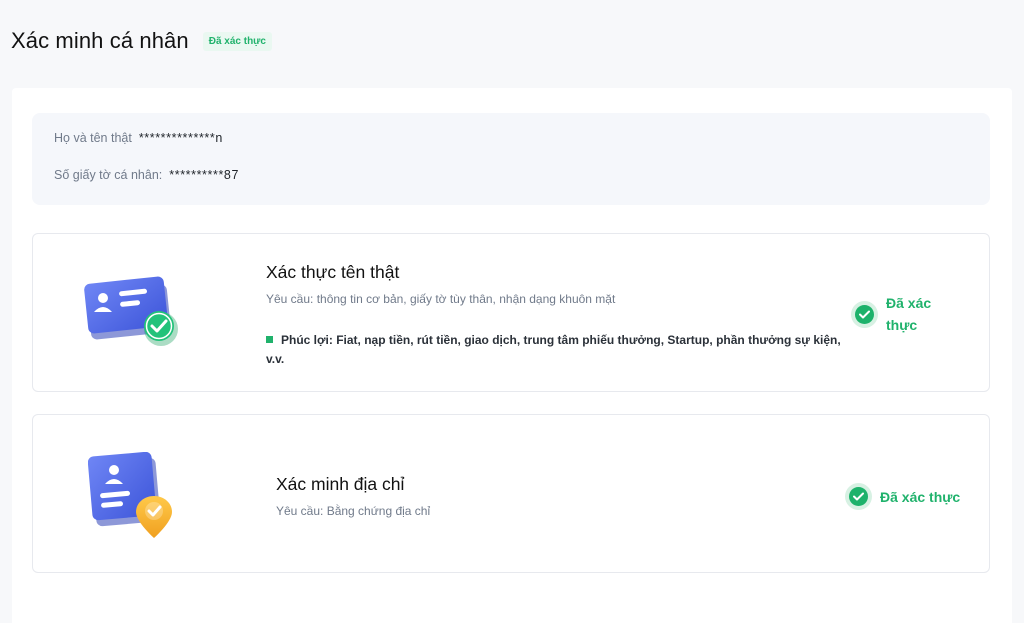 Image resolution: width=1024 pixels, height=623 pixels. I want to click on page-title: Xác minh cá nhân, so click(100, 40).